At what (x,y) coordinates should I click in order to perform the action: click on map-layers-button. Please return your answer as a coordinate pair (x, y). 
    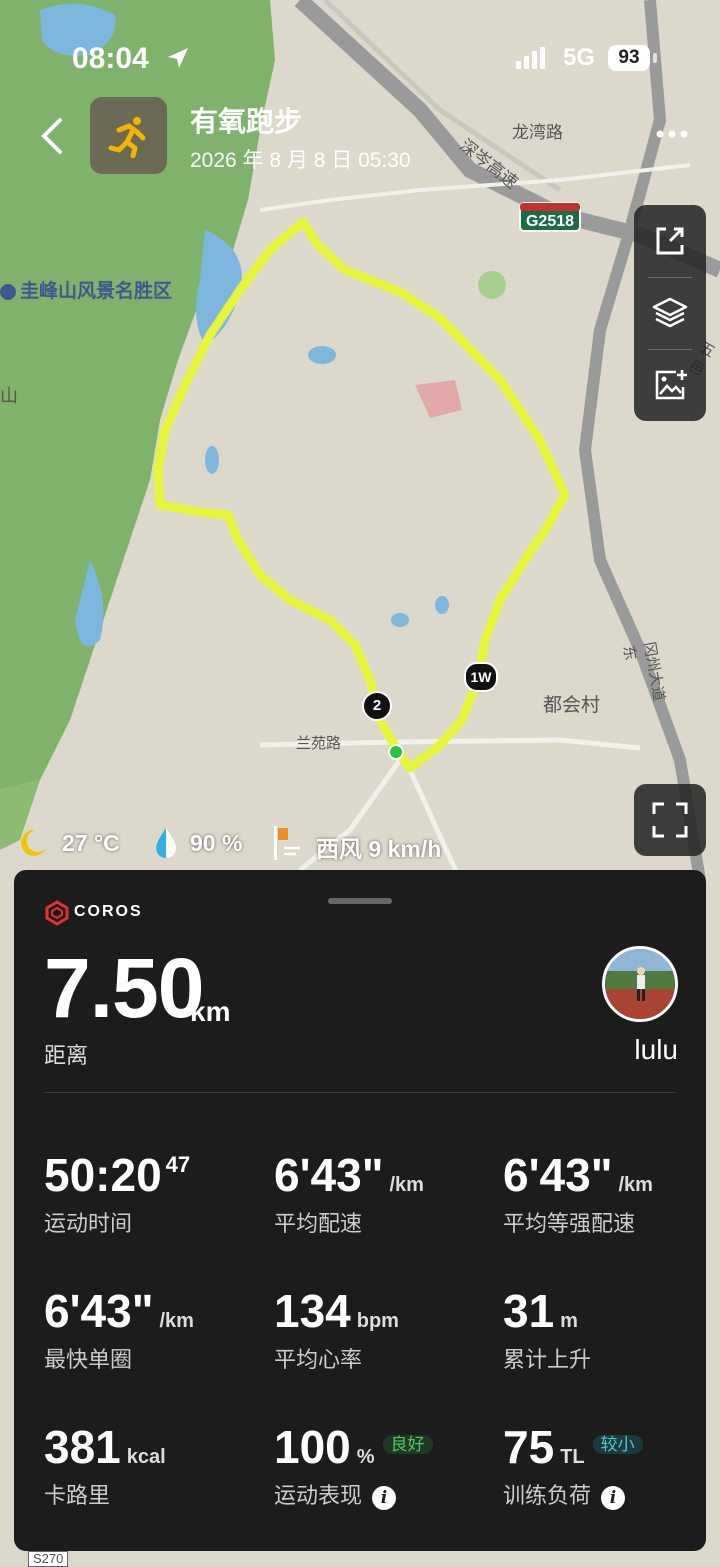
    Looking at the image, I should click on (670, 313).